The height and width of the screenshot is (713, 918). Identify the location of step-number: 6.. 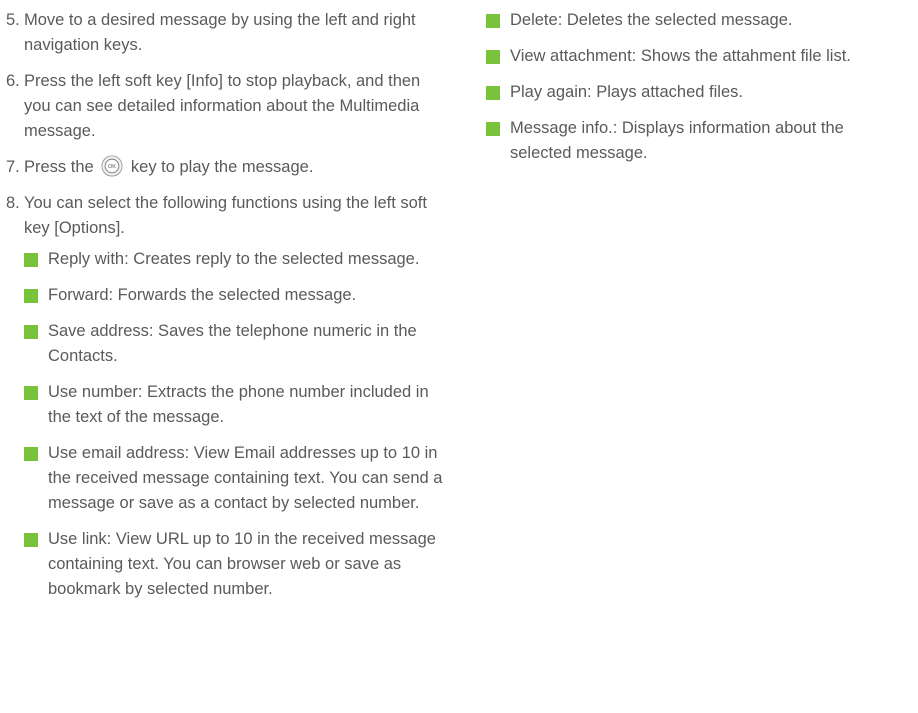
(13, 81).